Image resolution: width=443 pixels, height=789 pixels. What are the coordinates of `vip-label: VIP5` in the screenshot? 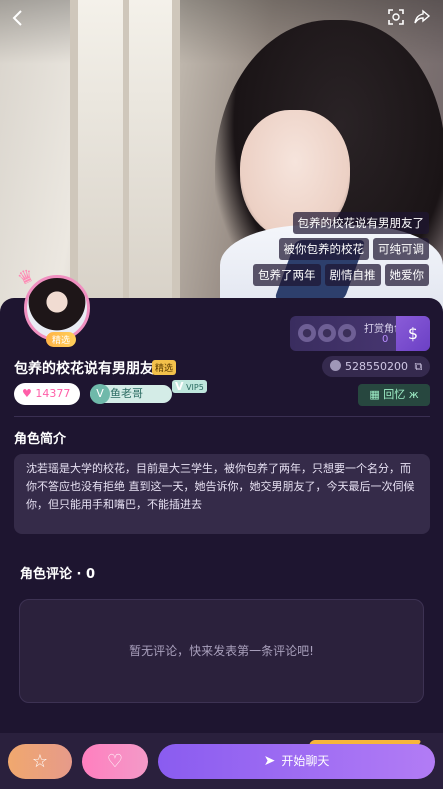 It's located at (195, 387).